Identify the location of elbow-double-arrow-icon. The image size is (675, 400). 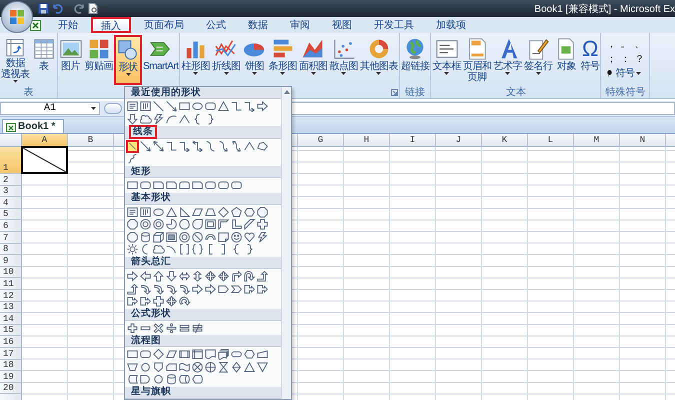
(197, 146).